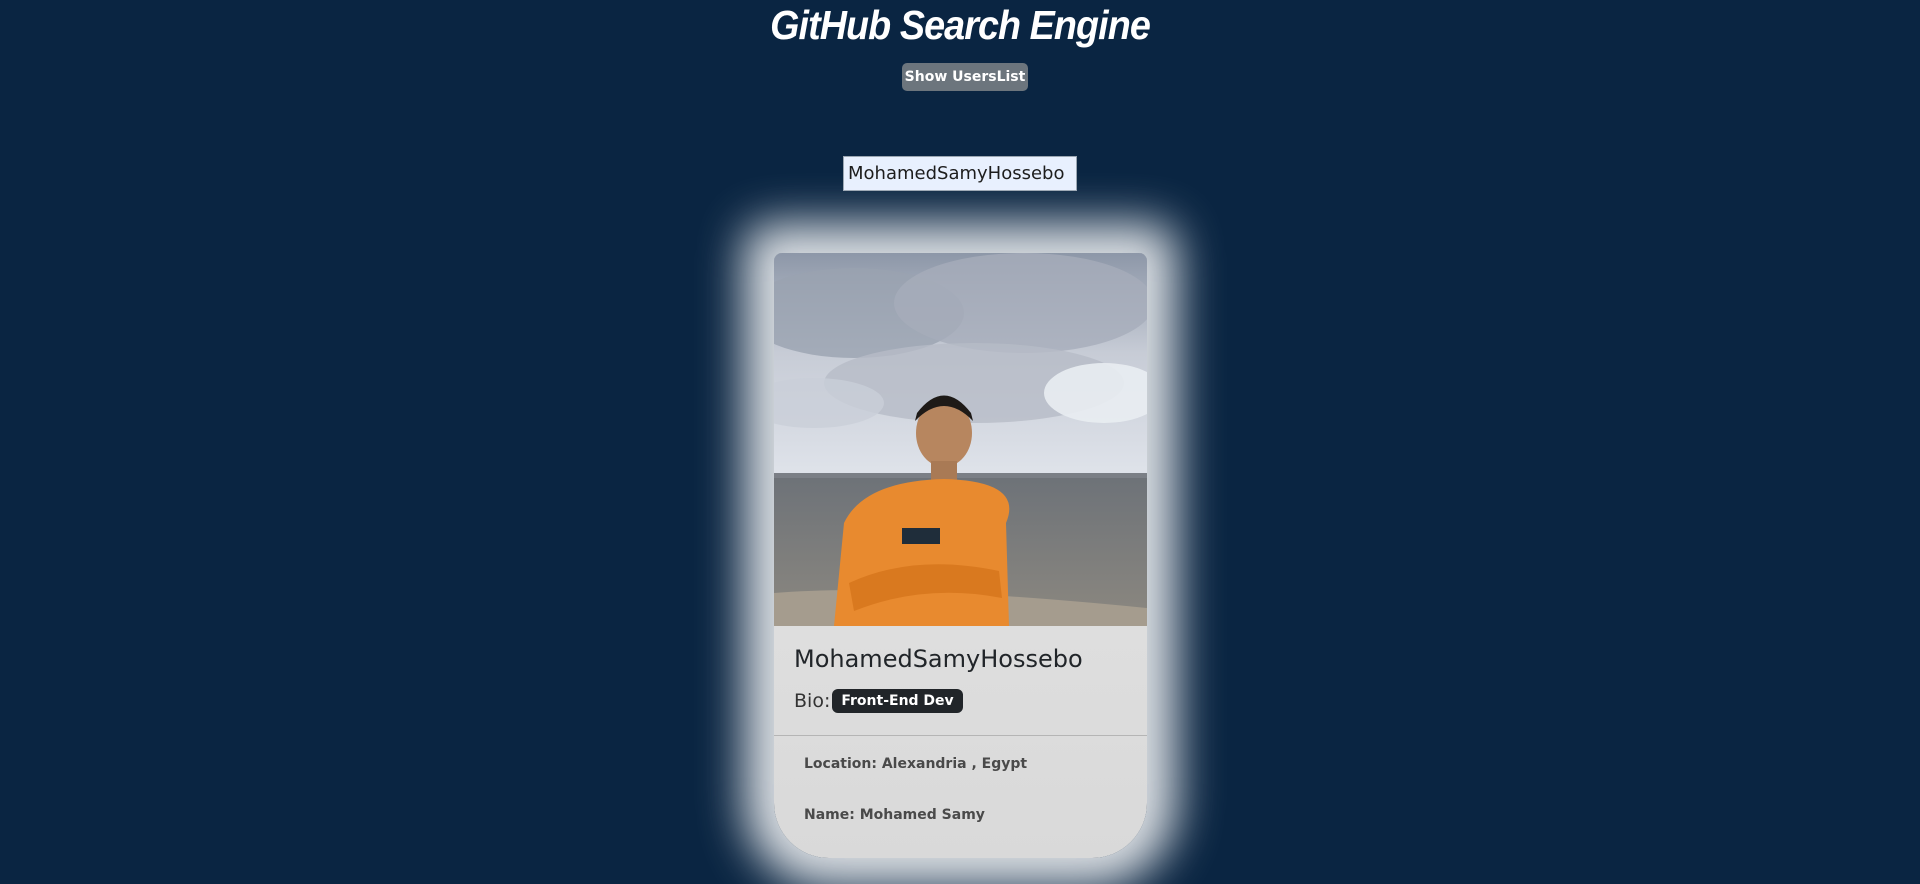 The width and height of the screenshot is (1920, 884). Describe the element at coordinates (965, 77) in the screenshot. I see `show-users-list-button: Show UsersList` at that location.